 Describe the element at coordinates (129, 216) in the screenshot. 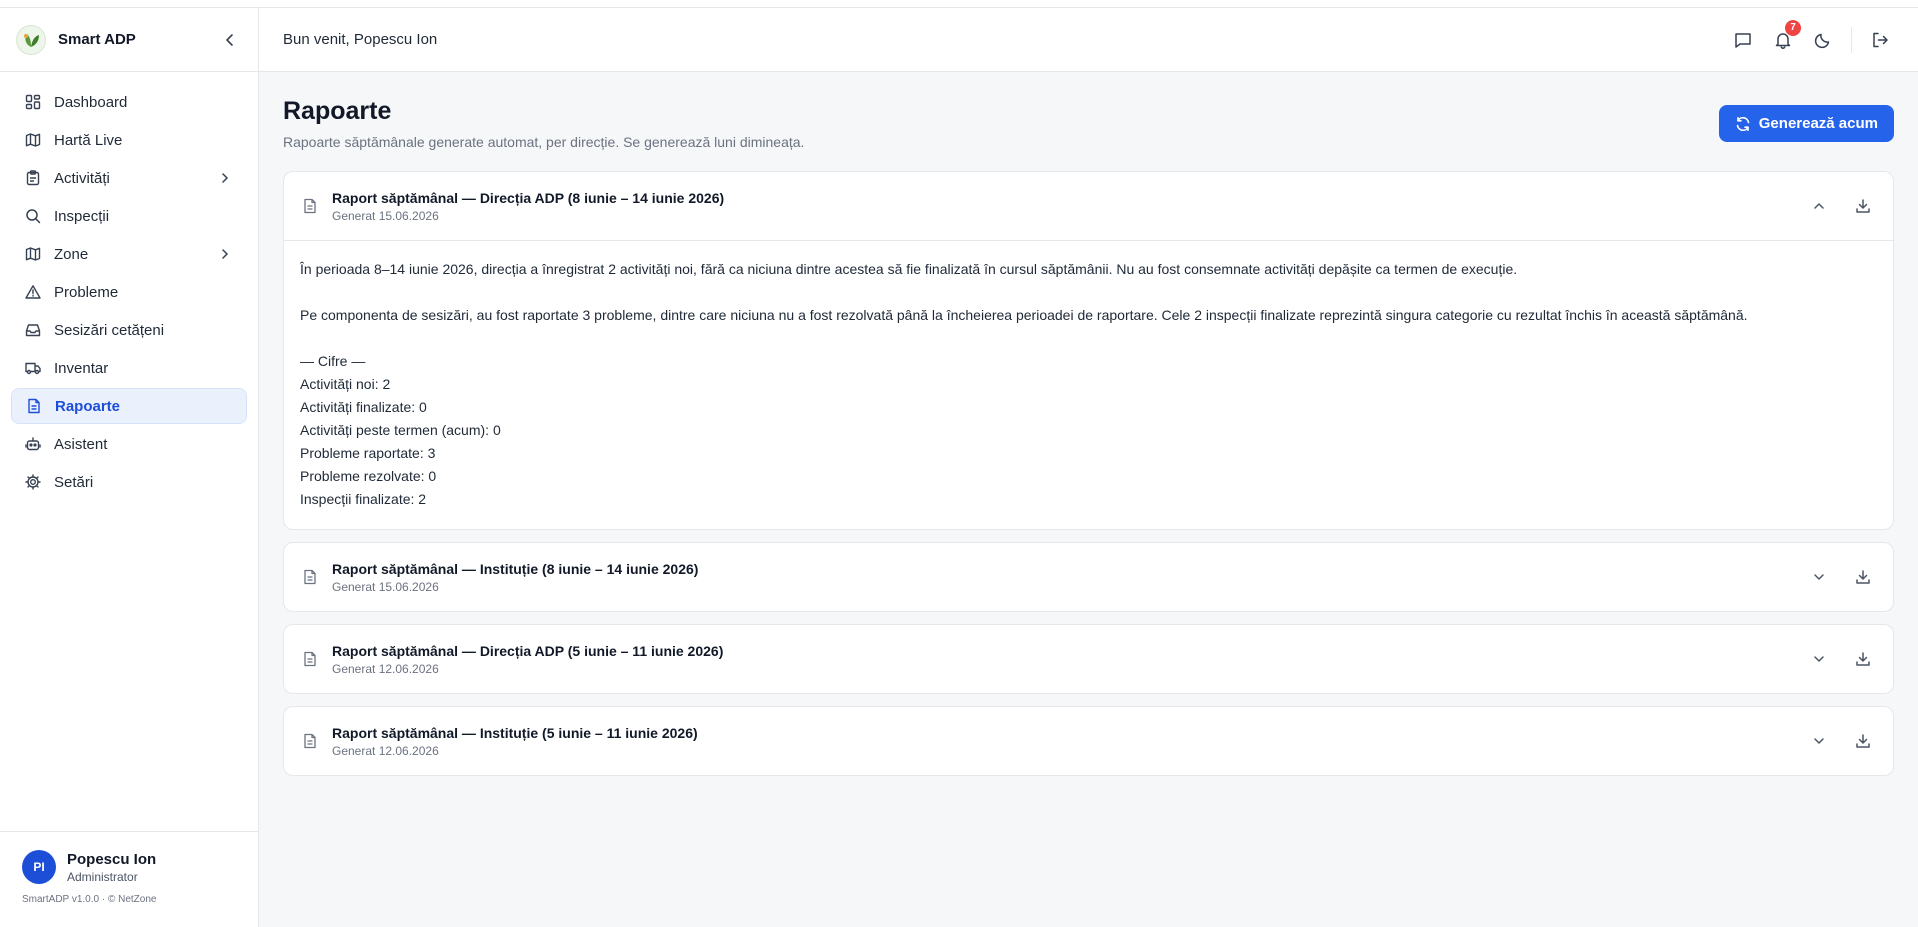

I see `sidebar-item-inspectii: Inspecții` at that location.